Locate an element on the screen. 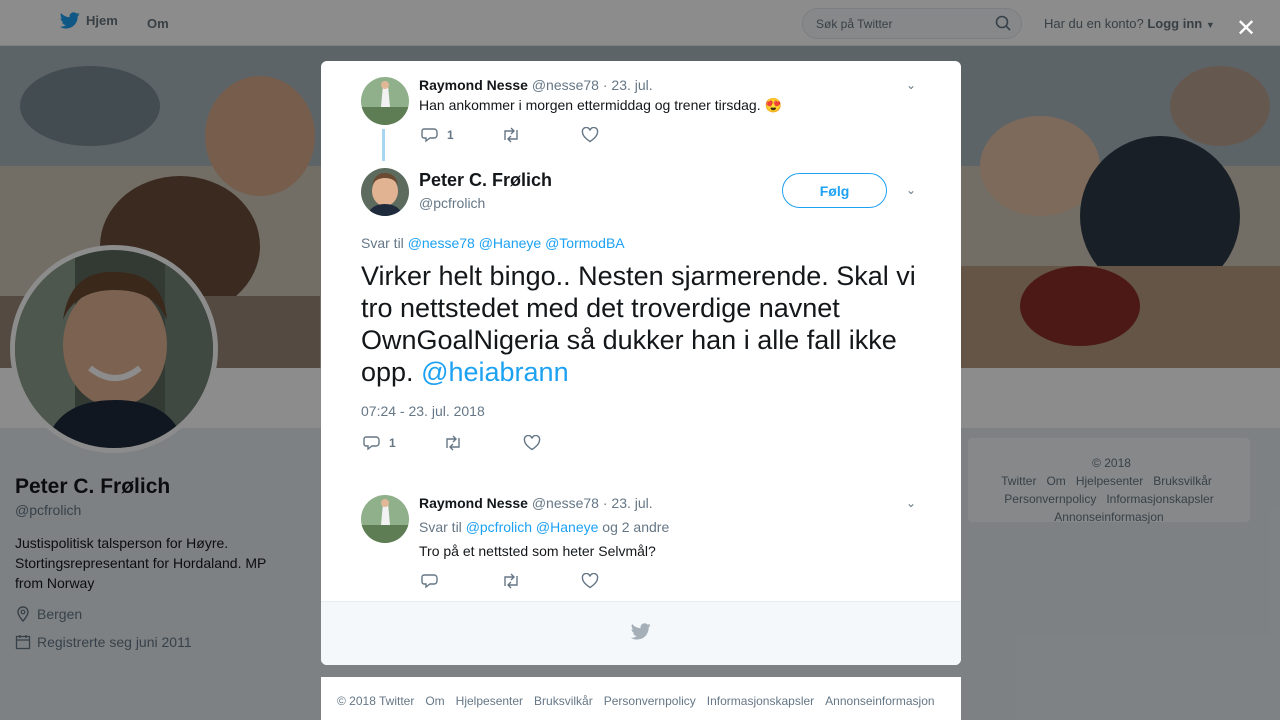 The width and height of the screenshot is (1280, 720). reply-button is located at coordinates (461, 581).